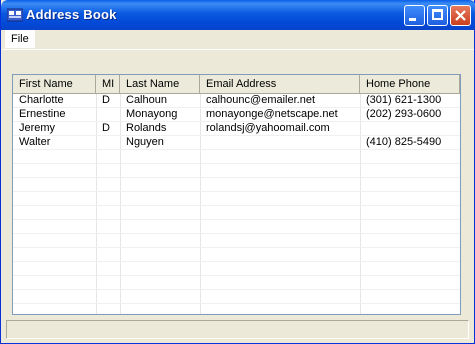 Image resolution: width=475 pixels, height=344 pixels. I want to click on cell-home-phone: (301) 621-1300, so click(404, 100).